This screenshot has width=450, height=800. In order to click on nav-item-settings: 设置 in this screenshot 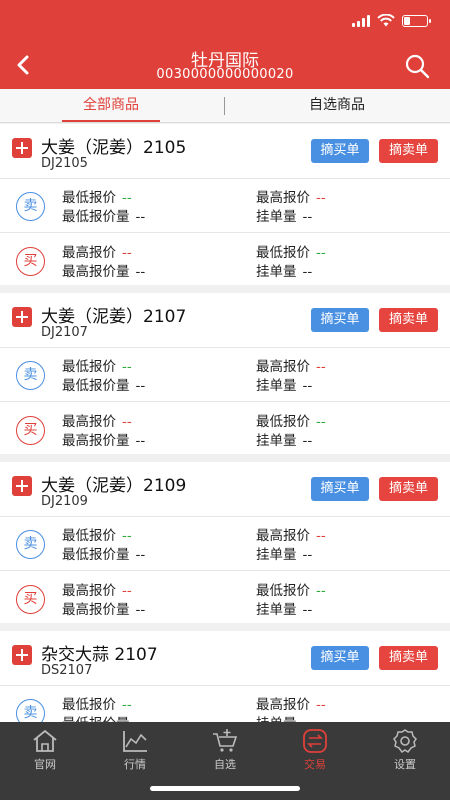, I will do `click(405, 750)`.